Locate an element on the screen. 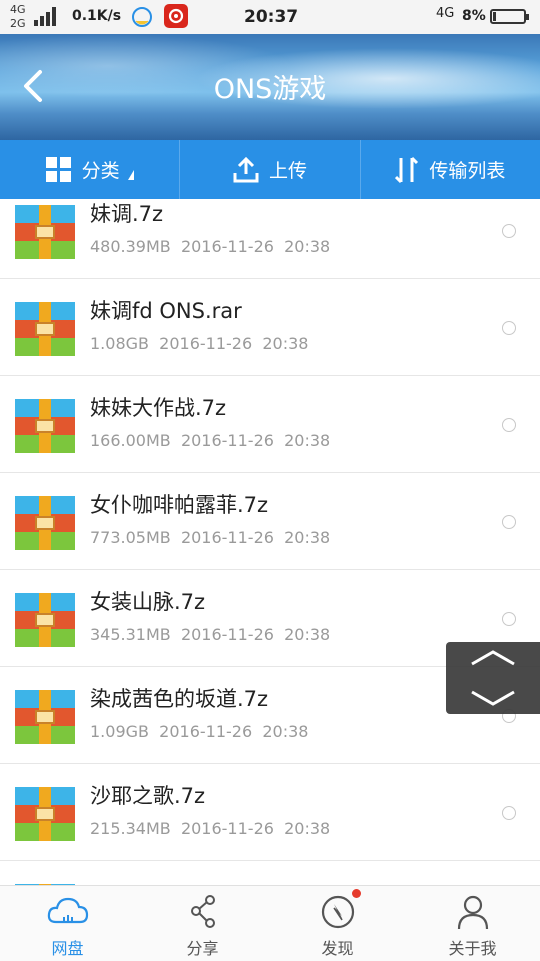 This screenshot has width=540, height=961. transfer-arrows-icon is located at coordinates (407, 169).